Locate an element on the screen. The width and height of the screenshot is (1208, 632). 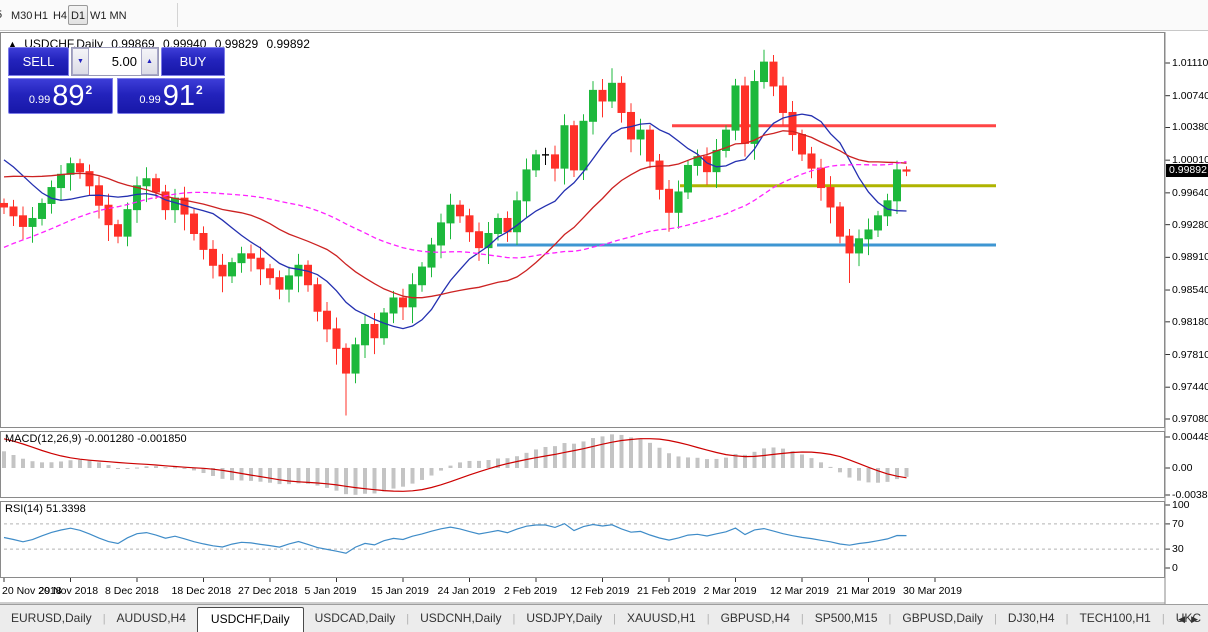
date-axis-label: 24 Jan 2019 is located at coordinates (466, 591).